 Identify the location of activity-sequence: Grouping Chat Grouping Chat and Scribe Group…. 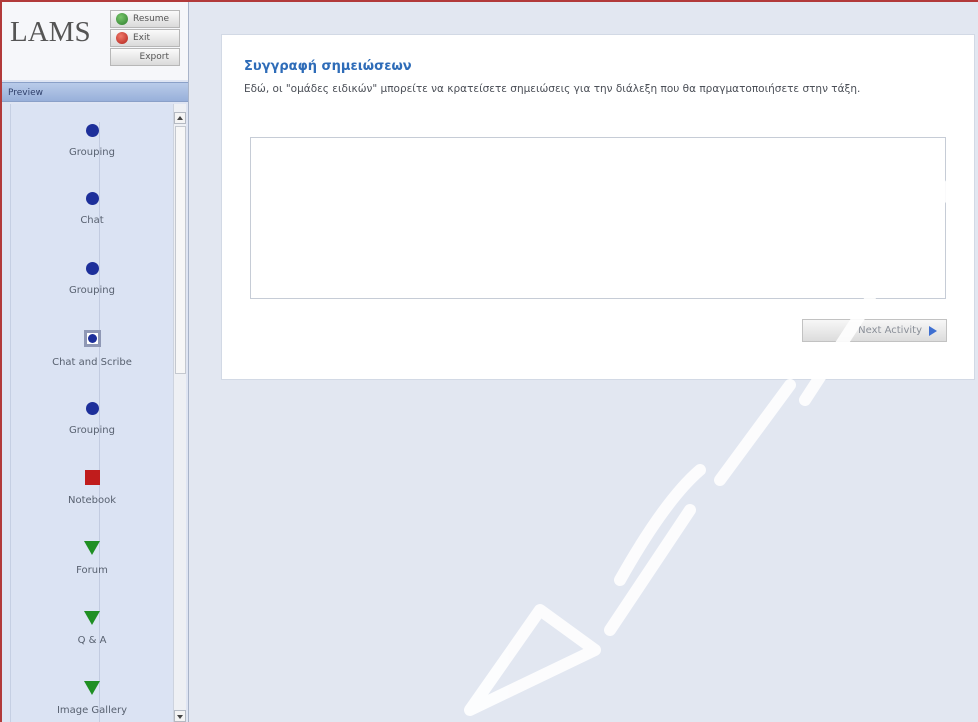
(91, 413).